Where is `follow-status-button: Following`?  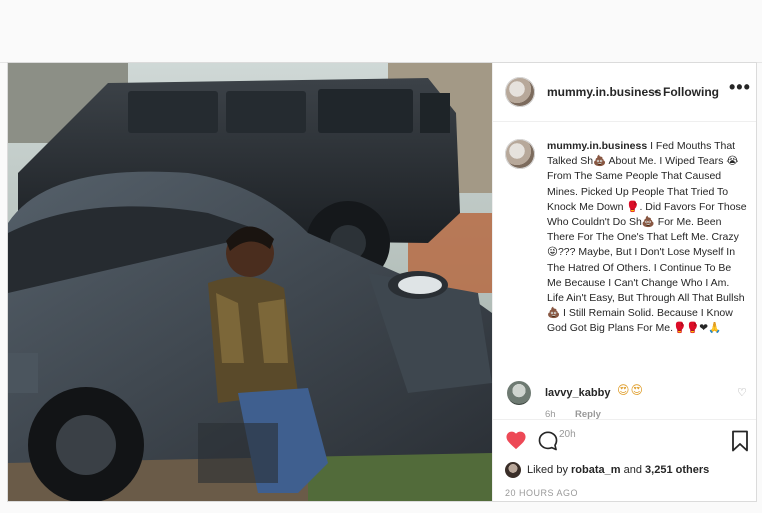 follow-status-button: Following is located at coordinates (691, 92).